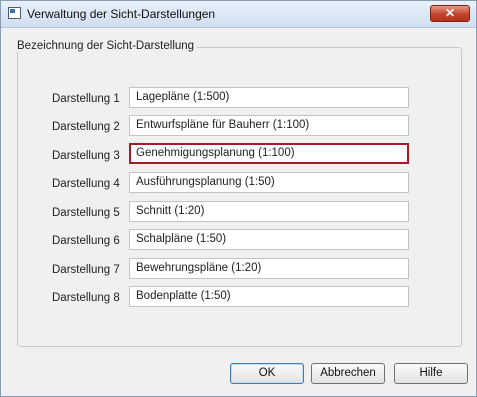  What do you see at coordinates (269, 268) in the screenshot?
I see `view-name-input-7: Bewehrungspläne (1:20)` at bounding box center [269, 268].